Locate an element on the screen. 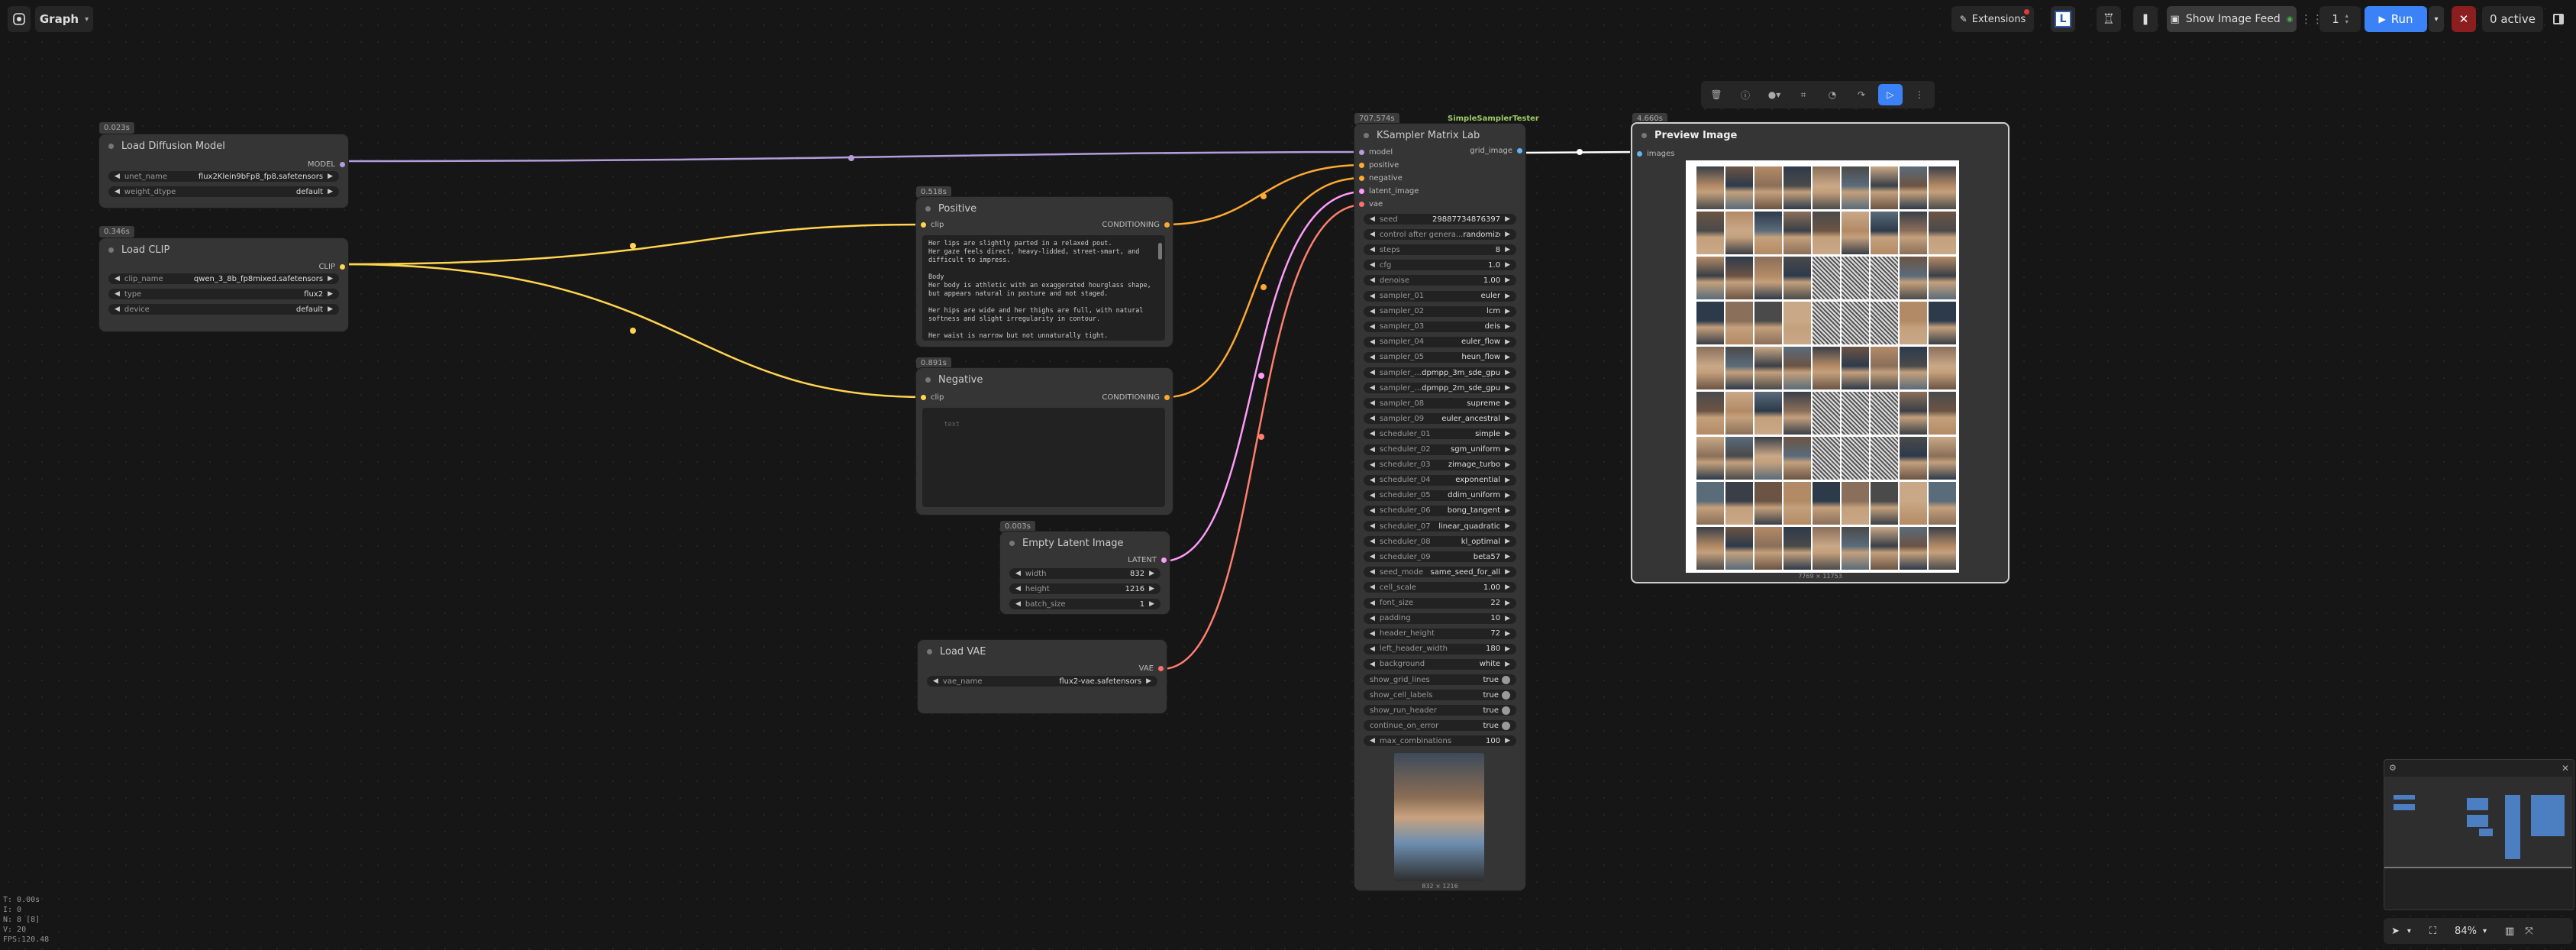 The width and height of the screenshot is (2576, 950). ksampler-widget-padding: ◀ padding 10 ▶ is located at coordinates (1440, 618).